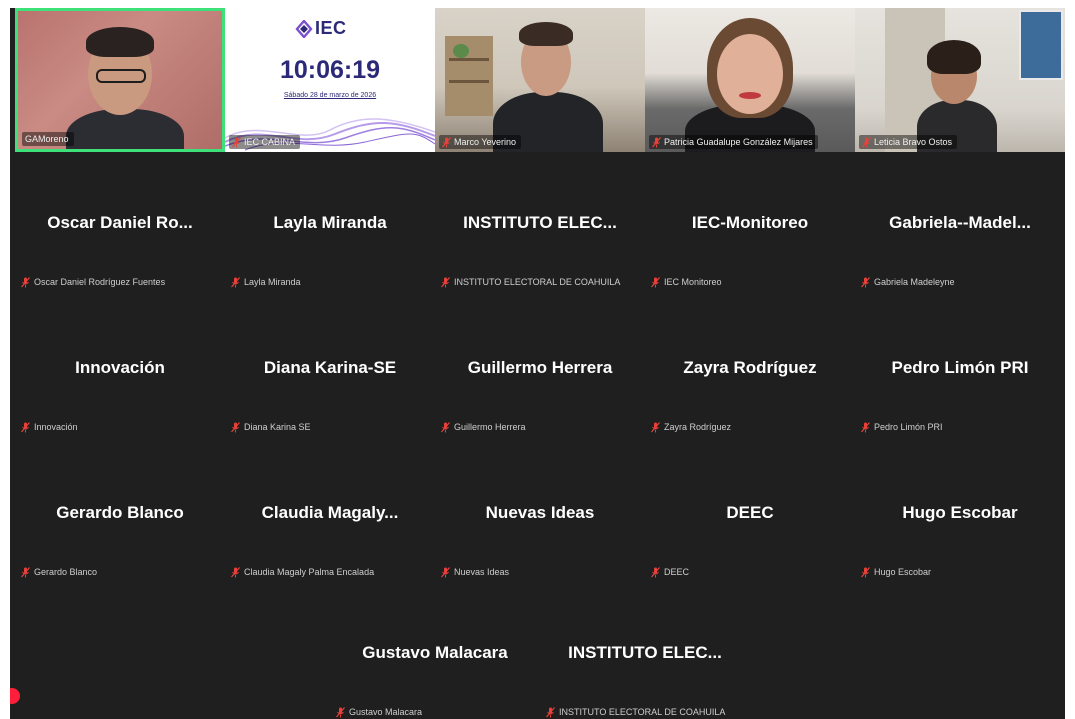 This screenshot has height=719, width=1075. Describe the element at coordinates (120, 512) in the screenshot. I see `participant-display-name: Gerardo Blanco` at that location.